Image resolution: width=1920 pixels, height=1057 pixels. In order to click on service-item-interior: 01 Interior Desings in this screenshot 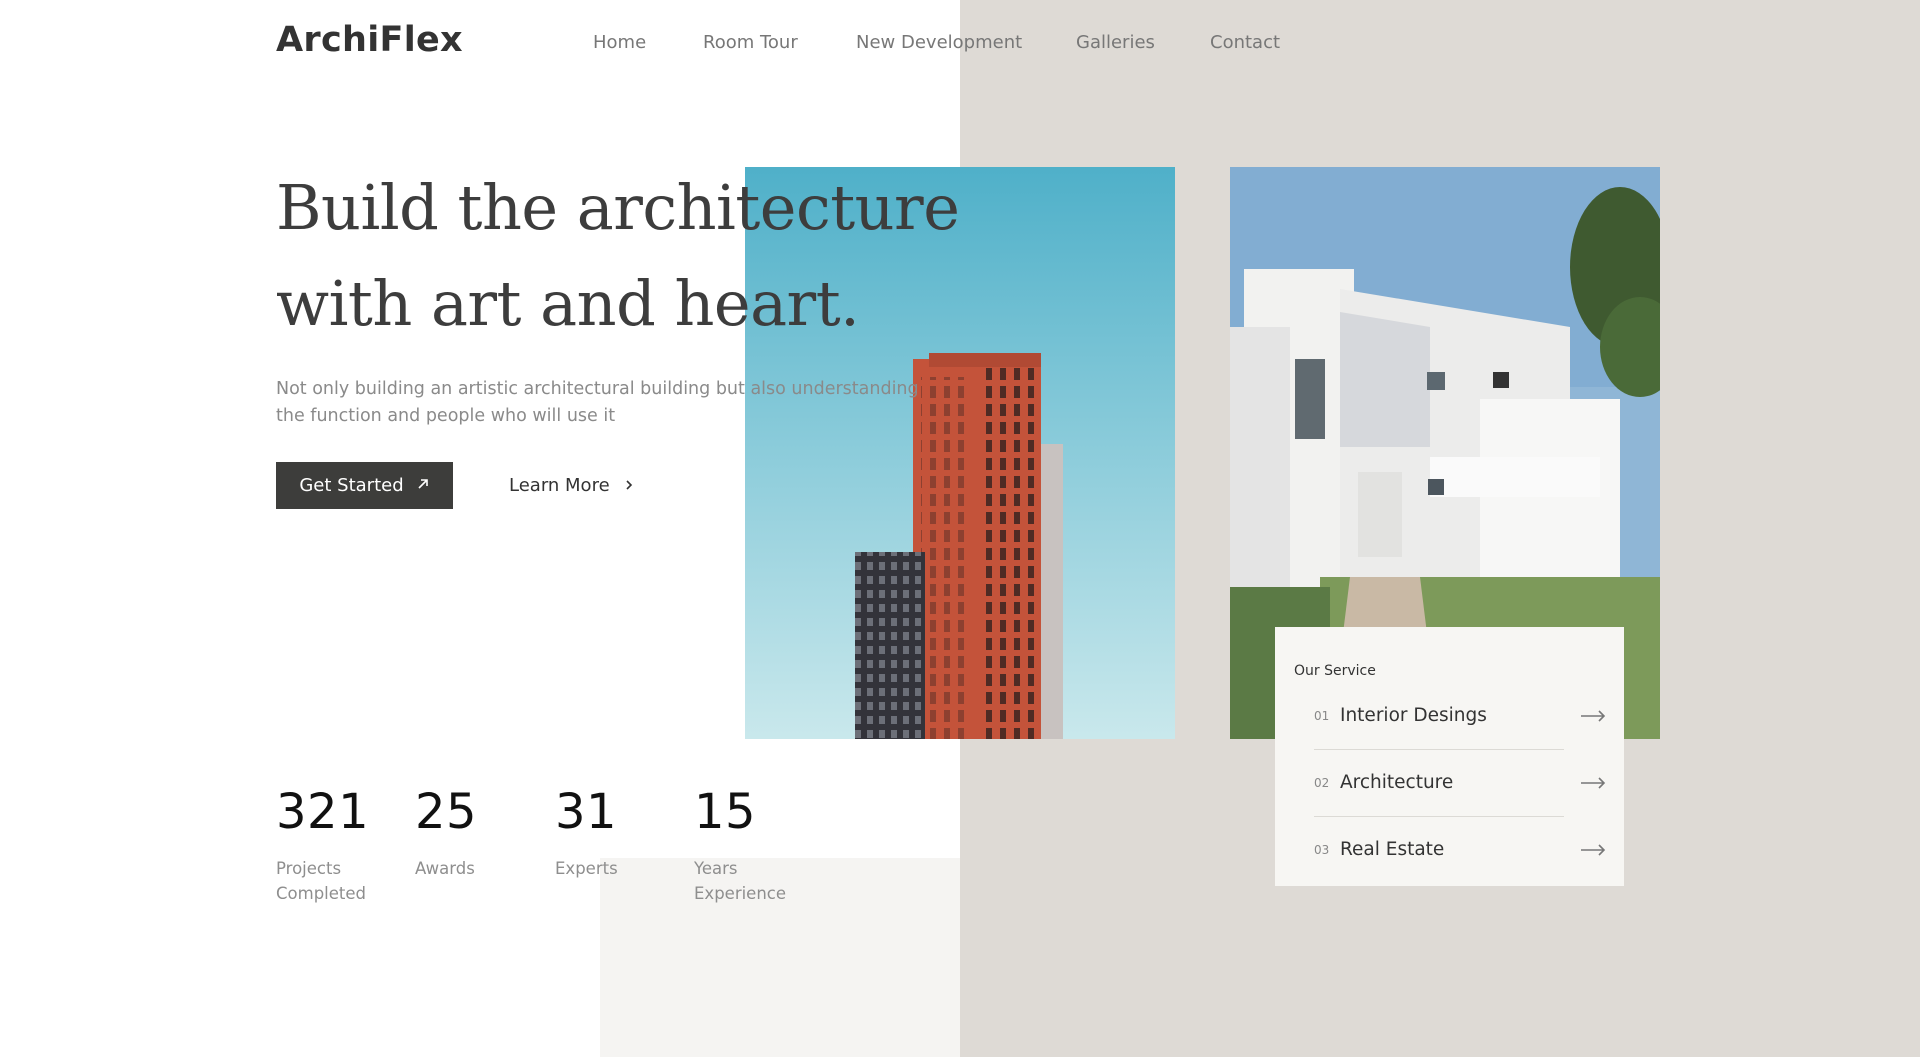, I will do `click(1460, 715)`.